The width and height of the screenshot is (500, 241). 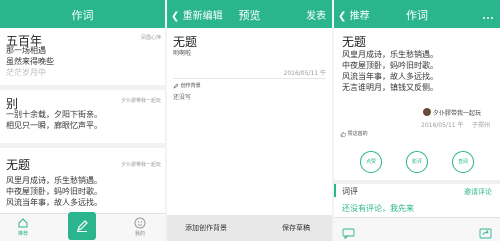 What do you see at coordinates (139, 234) in the screenshot?
I see `tab-label: 我的` at bounding box center [139, 234].